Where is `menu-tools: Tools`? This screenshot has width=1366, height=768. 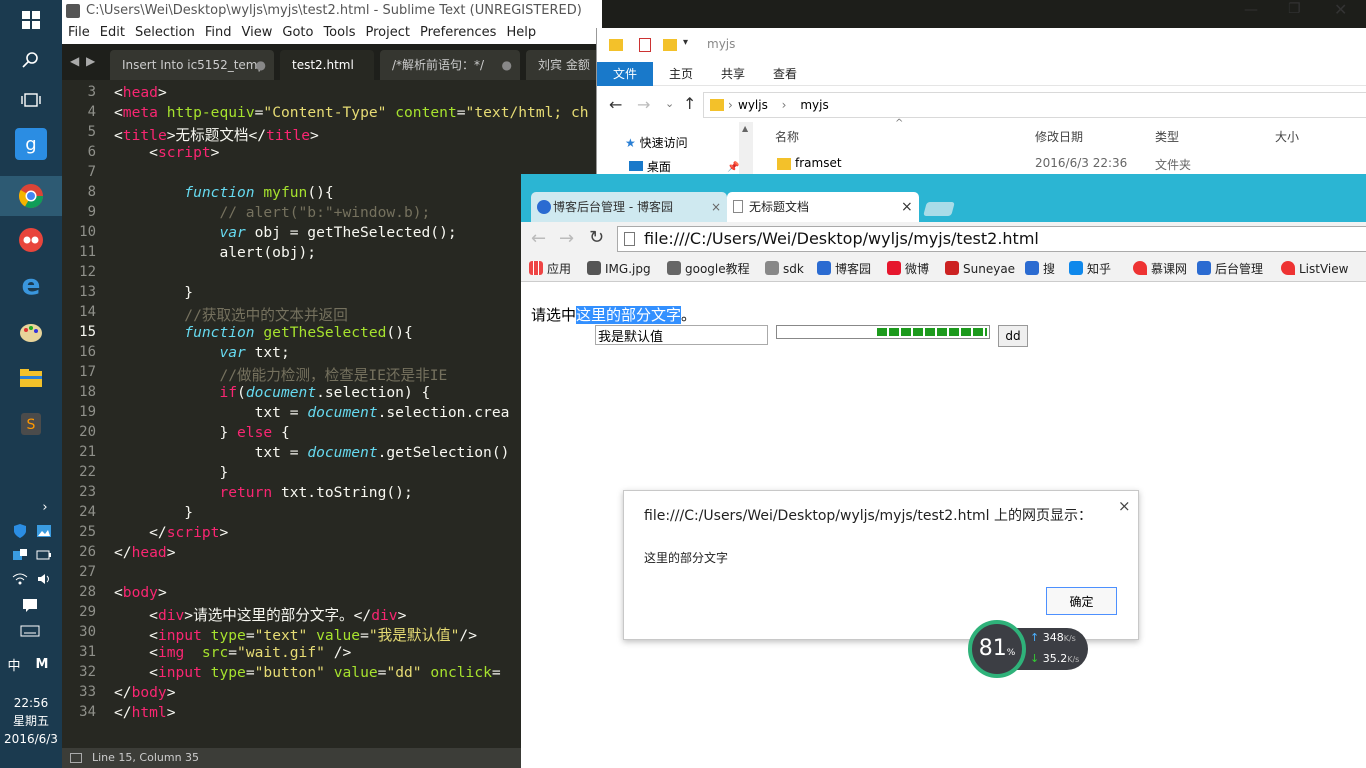
menu-tools: Tools is located at coordinates (339, 32).